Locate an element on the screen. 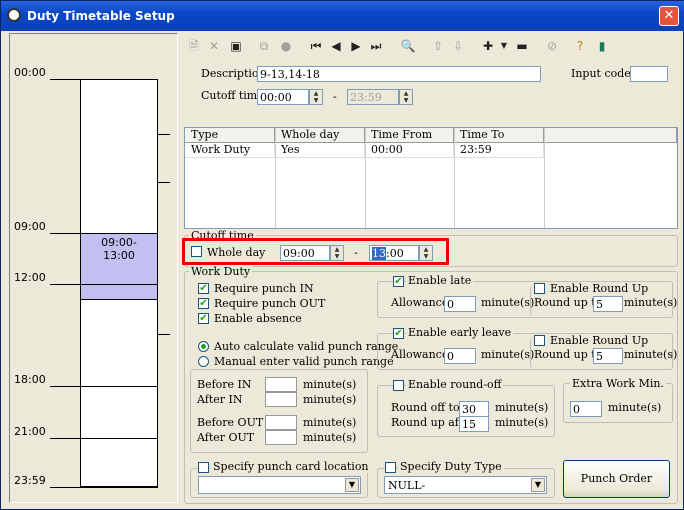 This screenshot has height=510, width=684. table-cell: 00:00 is located at coordinates (409, 150).